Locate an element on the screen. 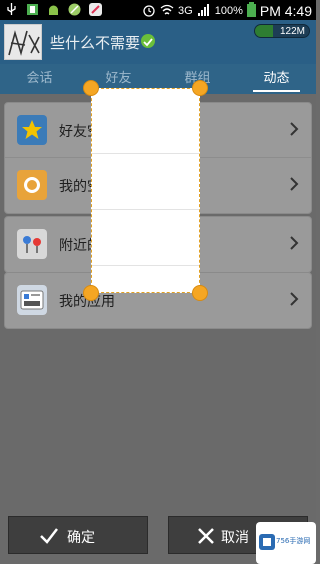  crop-handle-bottom-left is located at coordinates (91, 293).